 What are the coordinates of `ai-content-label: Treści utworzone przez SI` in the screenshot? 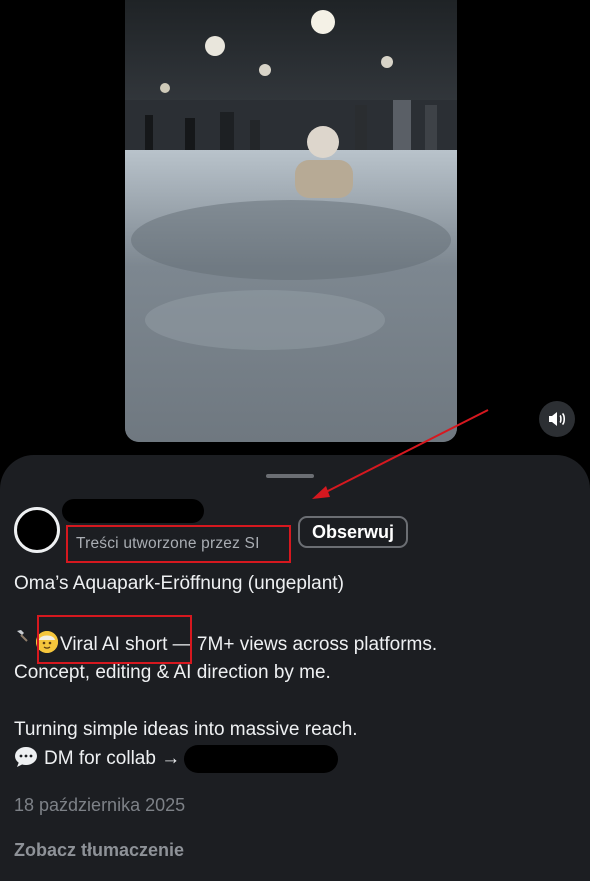 It's located at (178, 544).